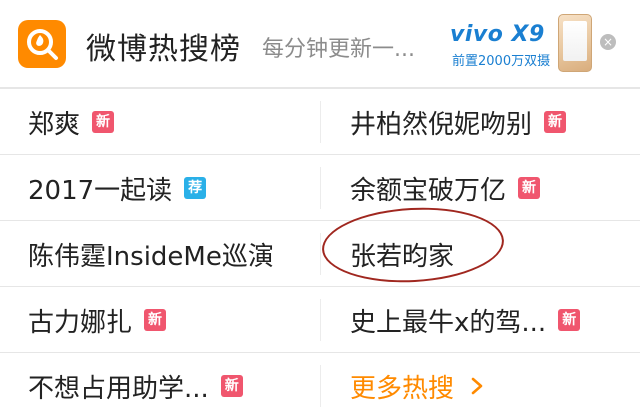  Describe the element at coordinates (575, 43) in the screenshot. I see `phone-image` at that location.